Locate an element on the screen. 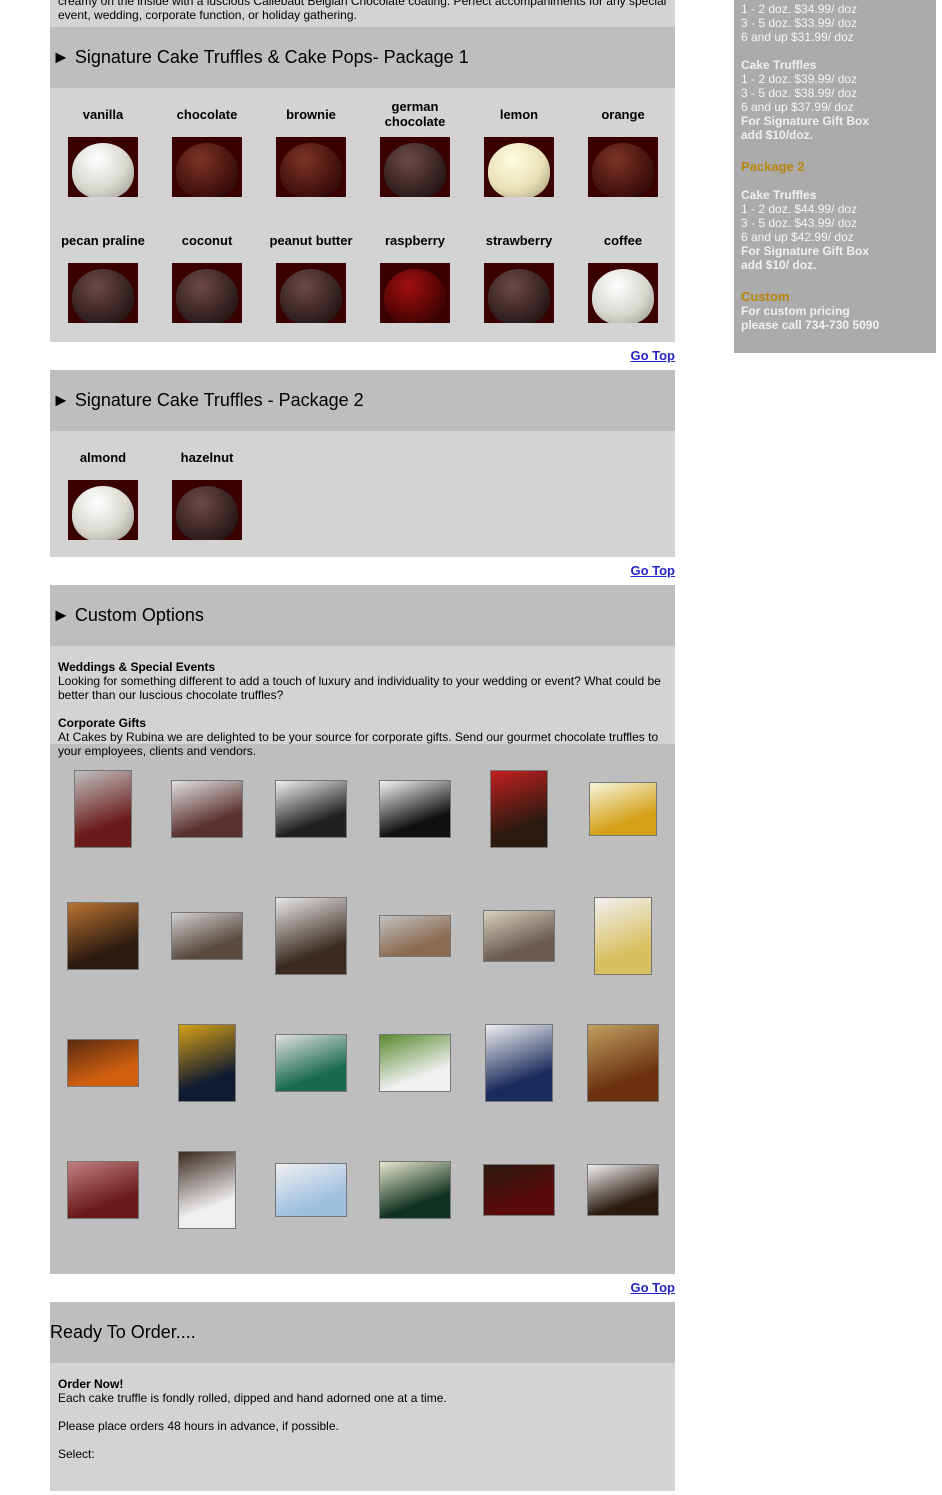 The image size is (942, 1495). p2-price-2: 3 - 5 doz. $43.99/ doz is located at coordinates (799, 223).